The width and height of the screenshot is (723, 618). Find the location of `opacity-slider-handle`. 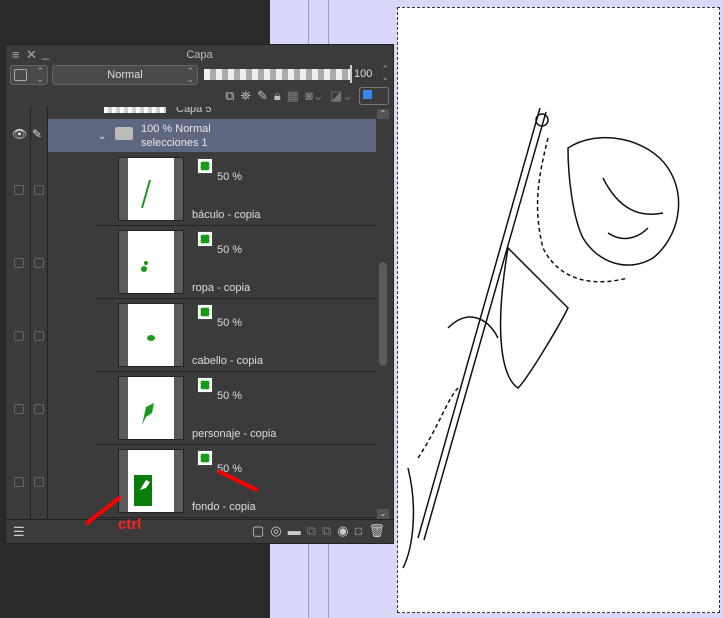

opacity-slider-handle is located at coordinates (351, 74).